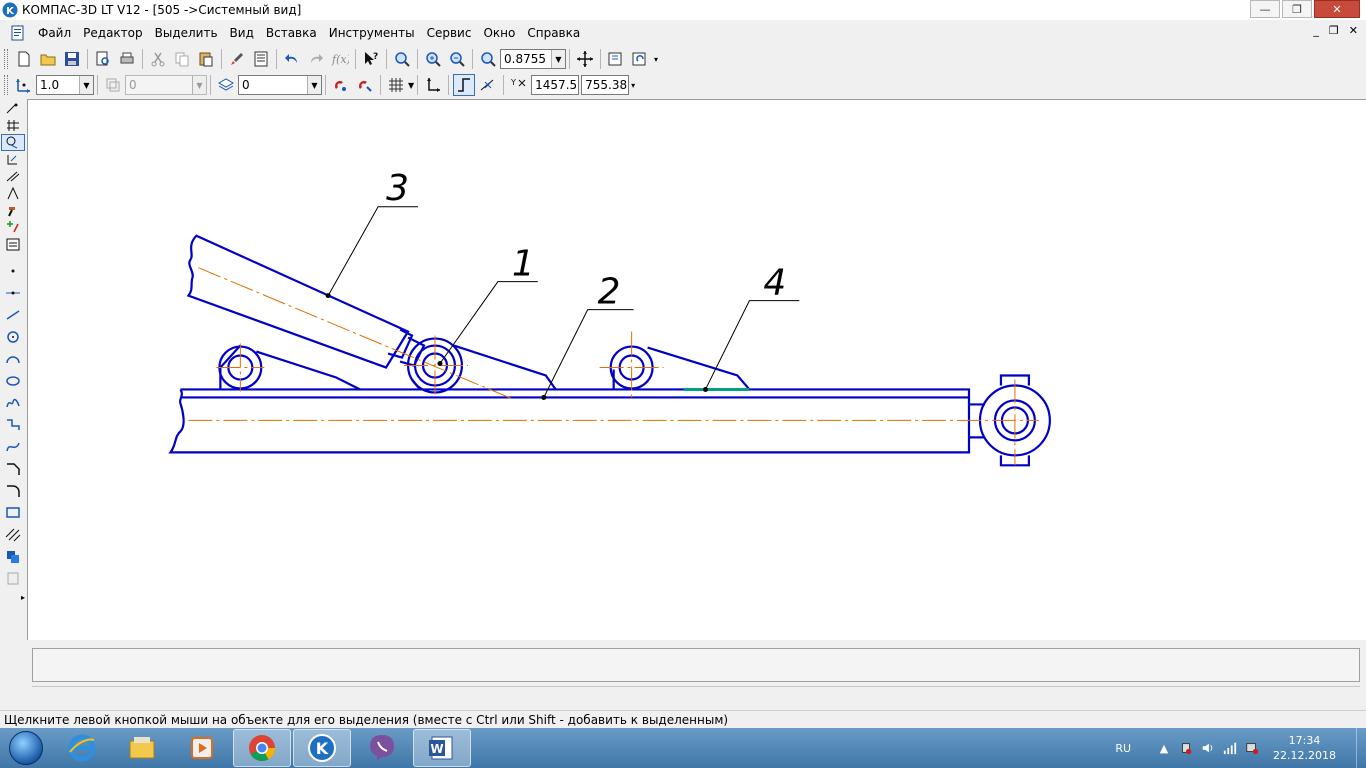 The width and height of the screenshot is (1366, 768). Describe the element at coordinates (54, 33) in the screenshot. I see `menu-file: Файл` at that location.